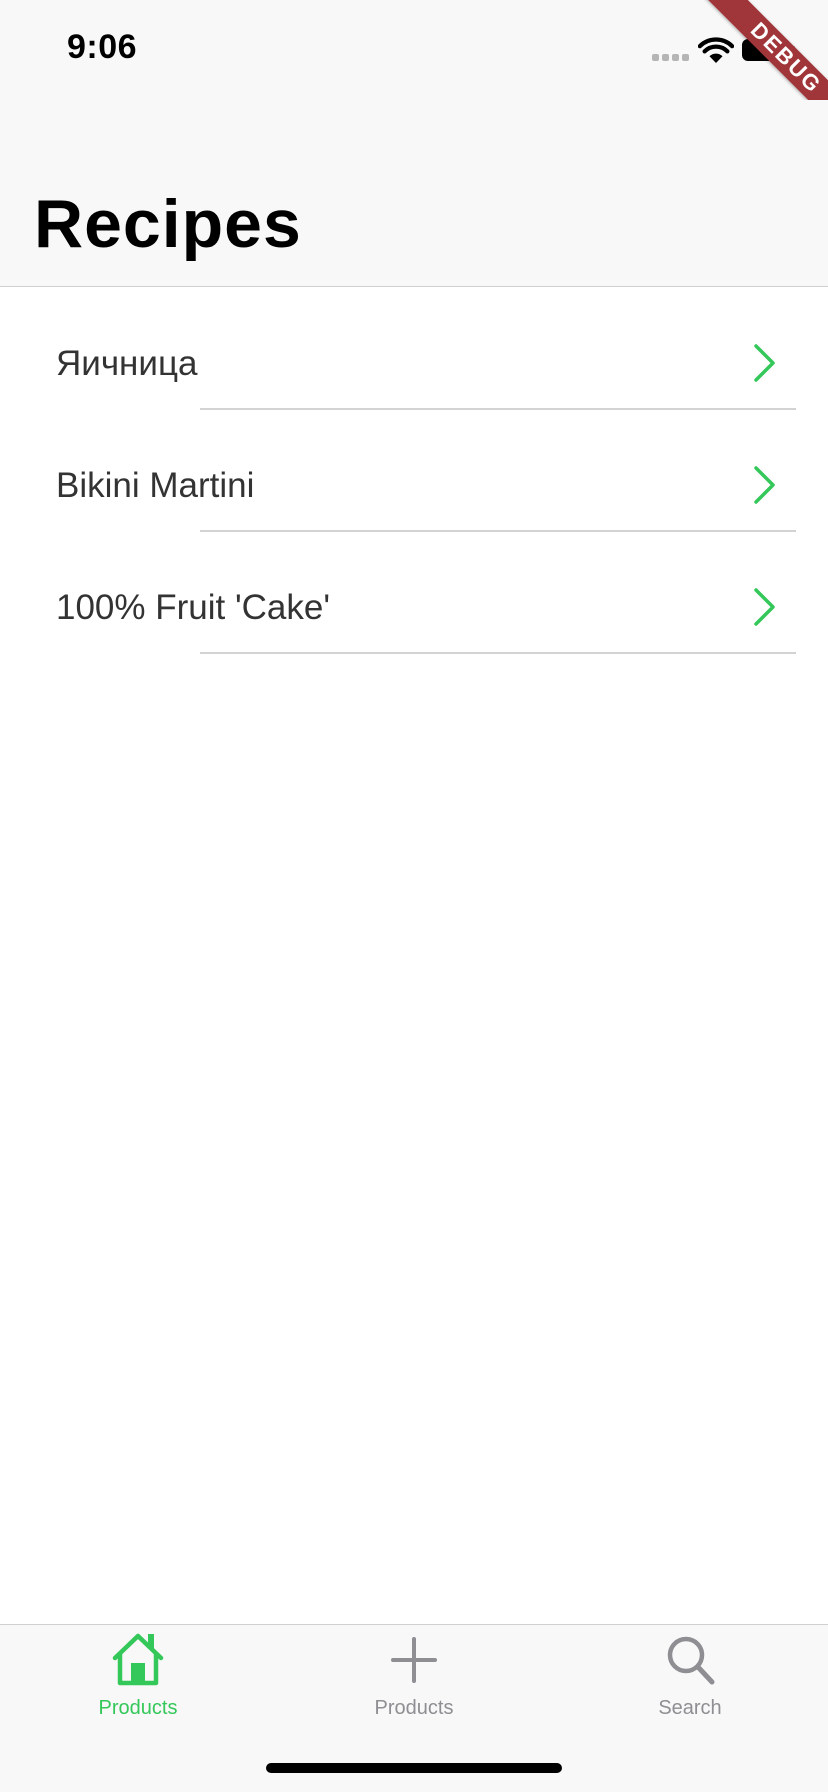 The height and width of the screenshot is (1792, 828). Describe the element at coordinates (138, 1659) in the screenshot. I see `home-icon` at that location.